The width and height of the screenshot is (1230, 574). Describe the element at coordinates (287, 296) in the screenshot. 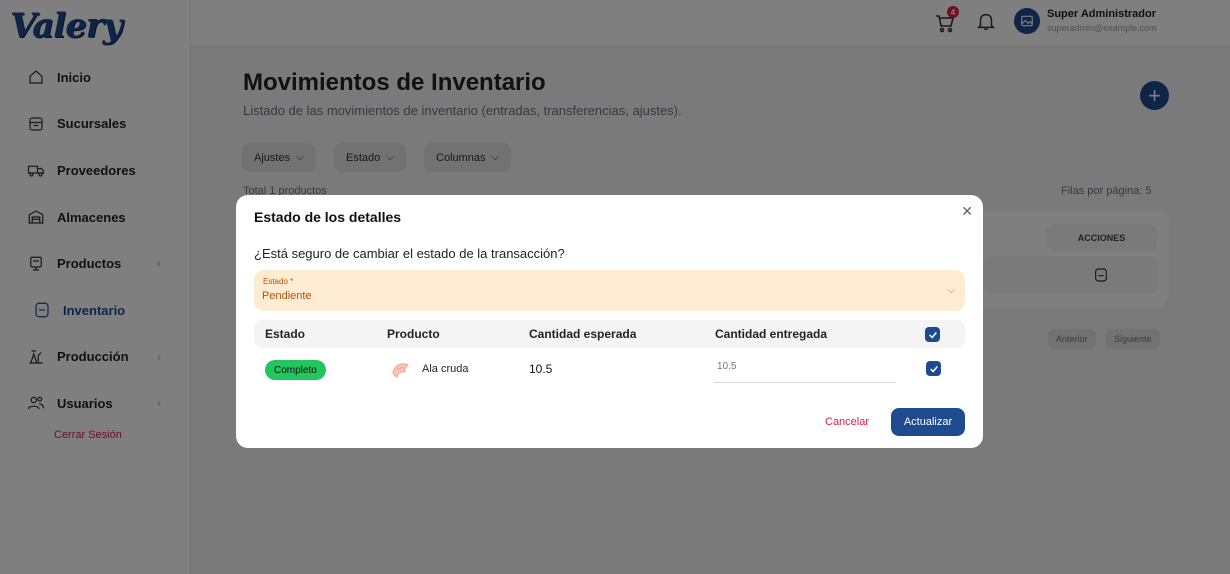

I see `status-select-value: Pendiente` at that location.